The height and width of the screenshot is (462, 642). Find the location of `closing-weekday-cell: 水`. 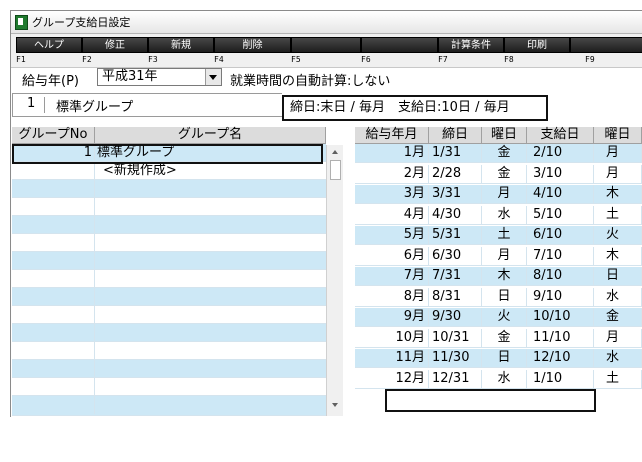

closing-weekday-cell: 水 is located at coordinates (504, 215).